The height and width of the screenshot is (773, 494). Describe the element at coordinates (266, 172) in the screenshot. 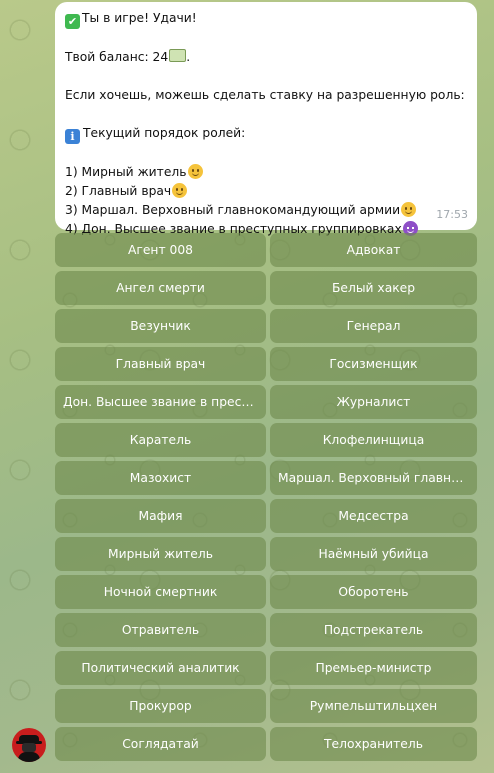

I see `role-order-item: 1) Мирный житель` at that location.